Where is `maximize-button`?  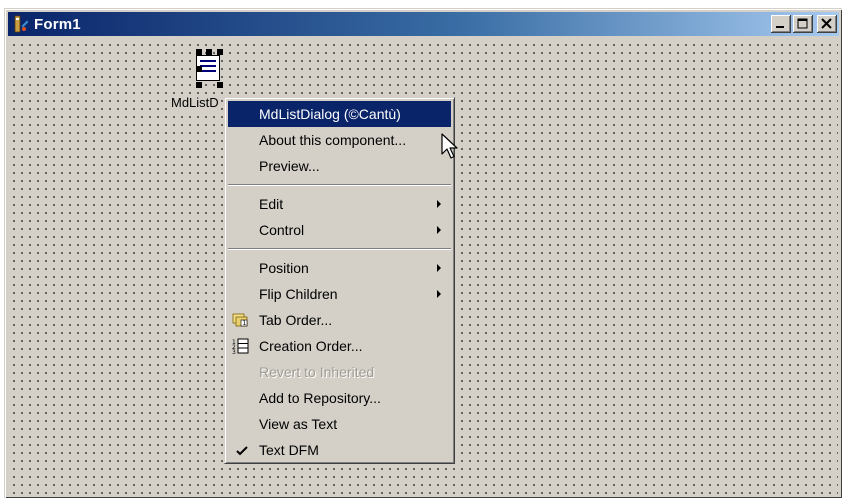 maximize-button is located at coordinates (803, 24).